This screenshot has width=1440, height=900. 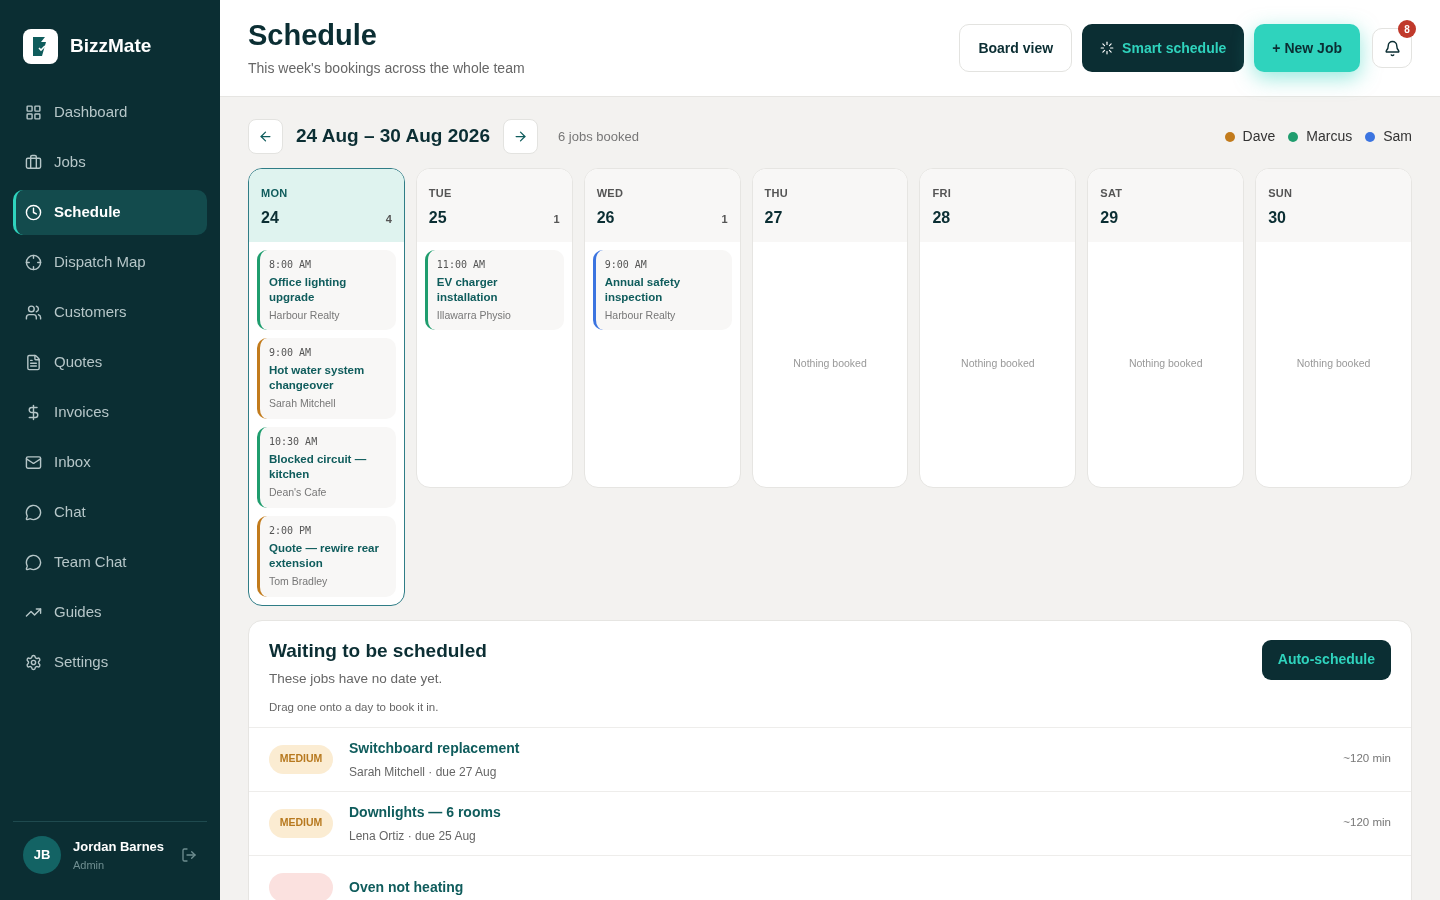 What do you see at coordinates (301, 759) in the screenshot?
I see `priority-badge: MEDIUM` at bounding box center [301, 759].